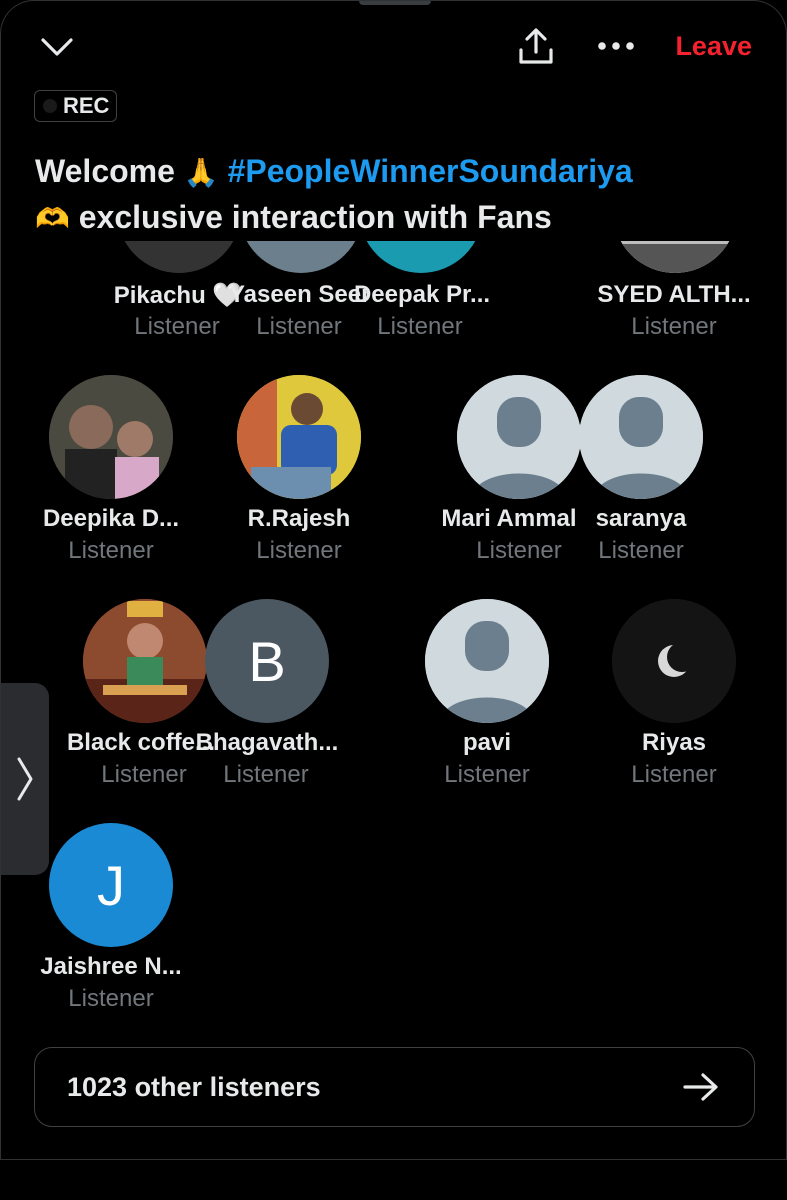 Image resolution: width=787 pixels, height=1200 pixels. Describe the element at coordinates (700, 1087) in the screenshot. I see `arrow-right-icon` at that location.